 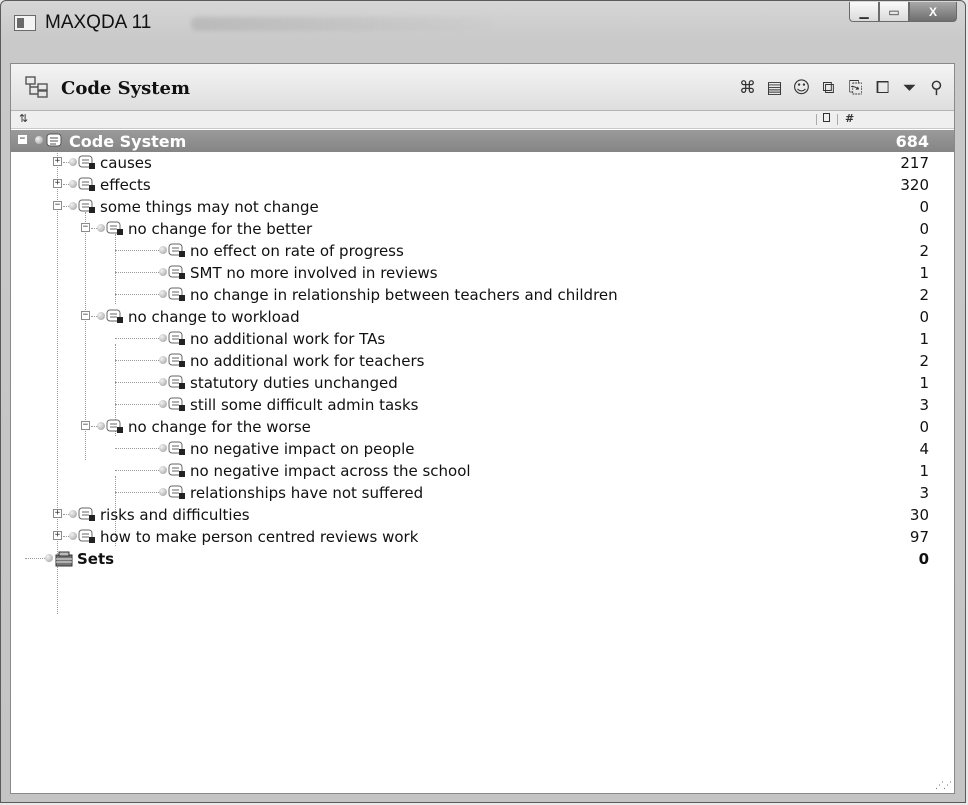 I want to click on tree-row-effects: + effects 320, so click(x=482, y=185).